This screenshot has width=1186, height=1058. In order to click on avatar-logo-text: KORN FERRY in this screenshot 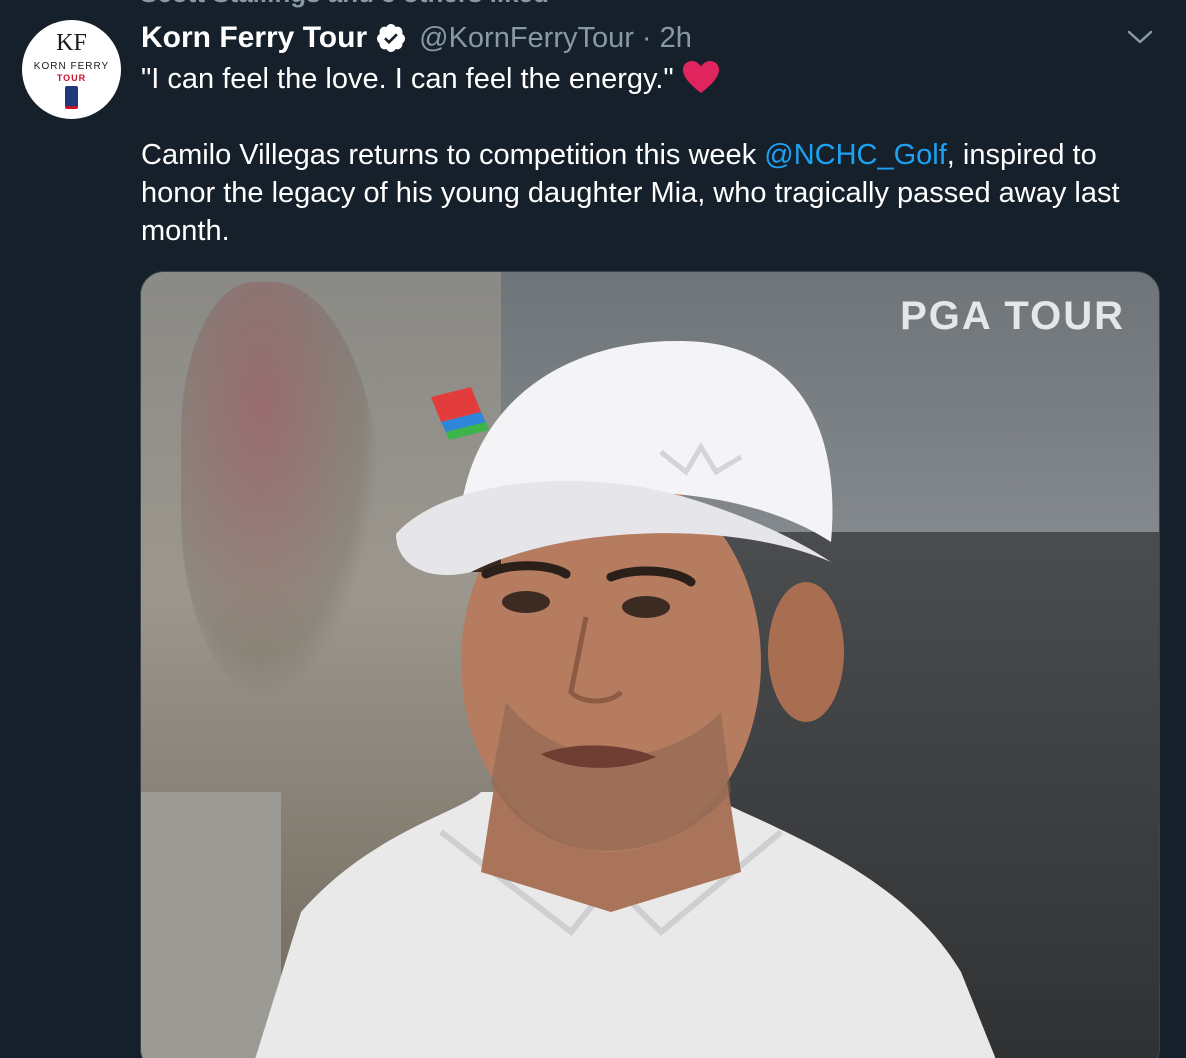, I will do `click(71, 66)`.